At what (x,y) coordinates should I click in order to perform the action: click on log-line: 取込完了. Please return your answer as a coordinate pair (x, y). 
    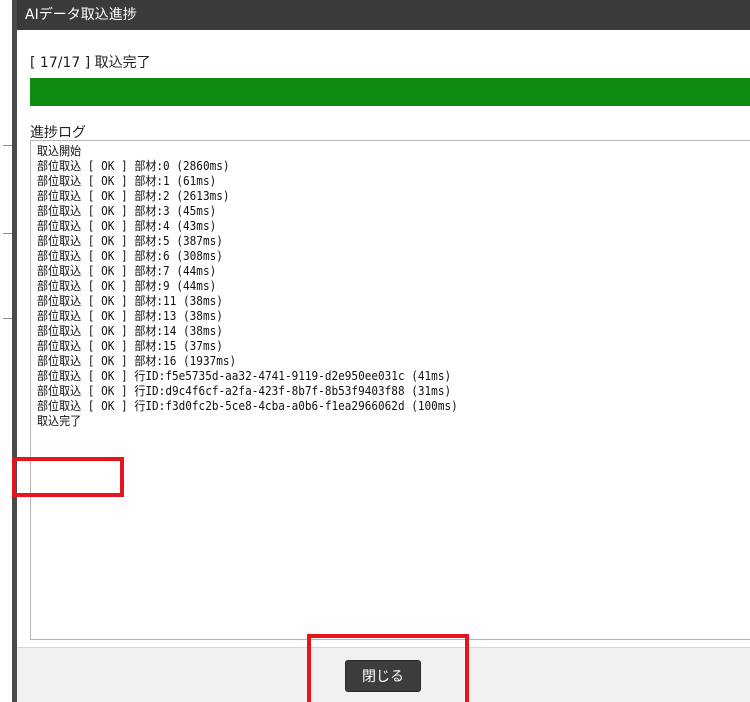
    Looking at the image, I should click on (59, 421).